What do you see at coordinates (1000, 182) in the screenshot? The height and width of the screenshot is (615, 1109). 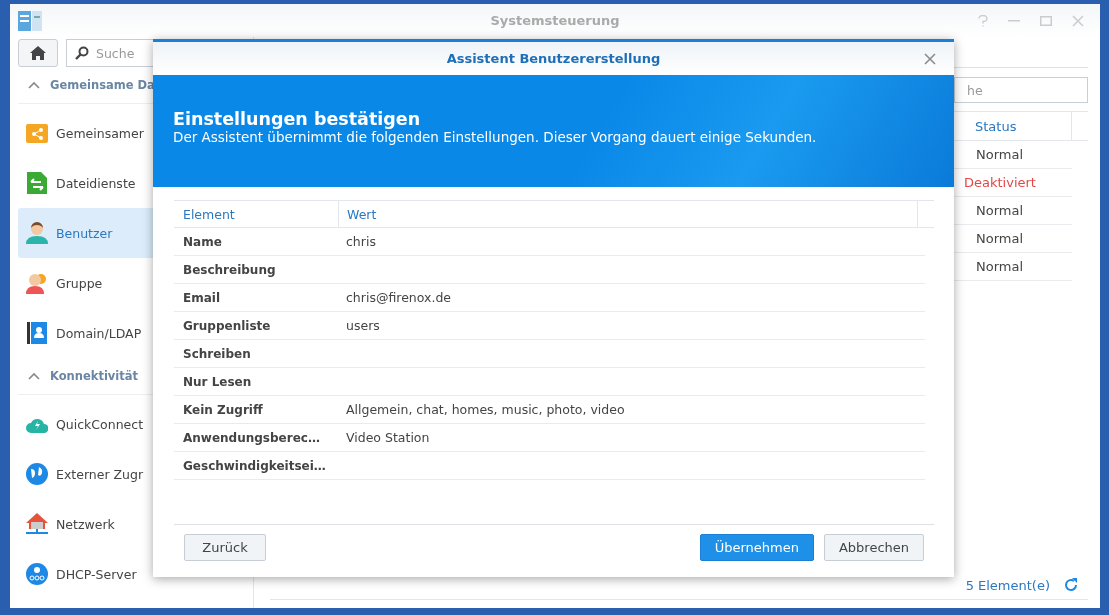 I see `status-cell-text: Deaktiviert` at bounding box center [1000, 182].